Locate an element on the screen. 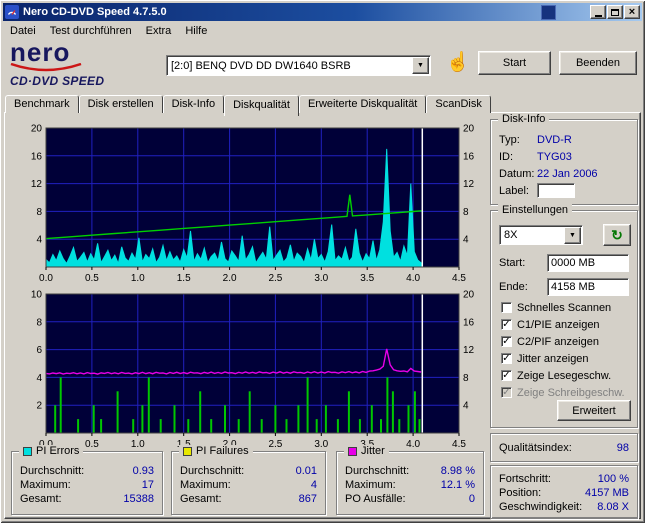  tab-disk-erstellen: Disk erstellen is located at coordinates (120, 104).